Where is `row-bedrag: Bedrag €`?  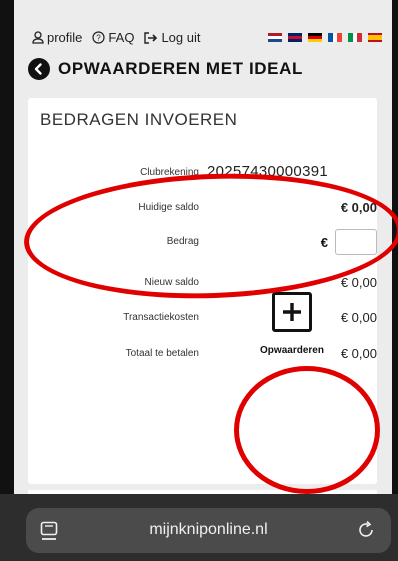 row-bedrag: Bedrag € is located at coordinates (202, 243).